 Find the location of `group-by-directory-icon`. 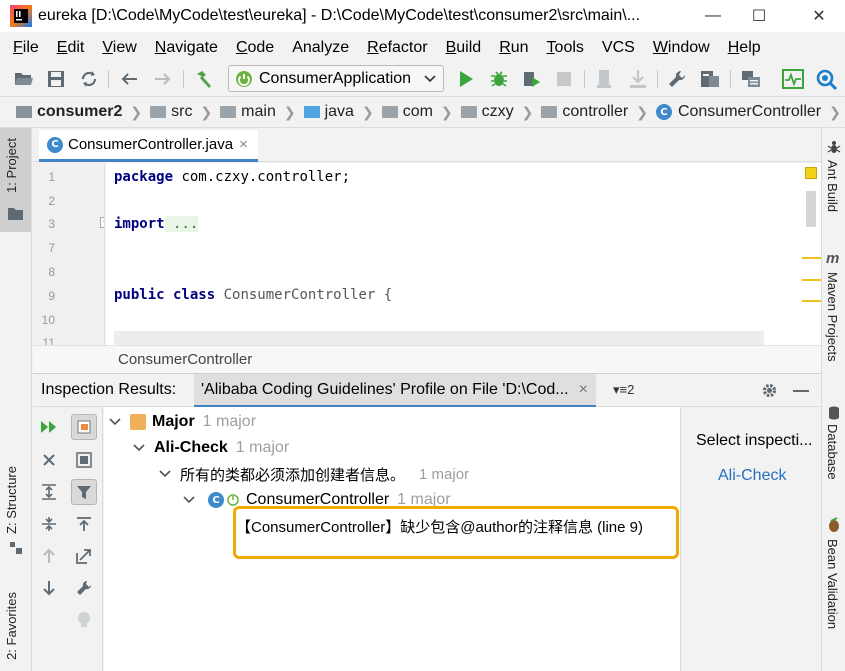

group-by-directory-icon is located at coordinates (84, 460).